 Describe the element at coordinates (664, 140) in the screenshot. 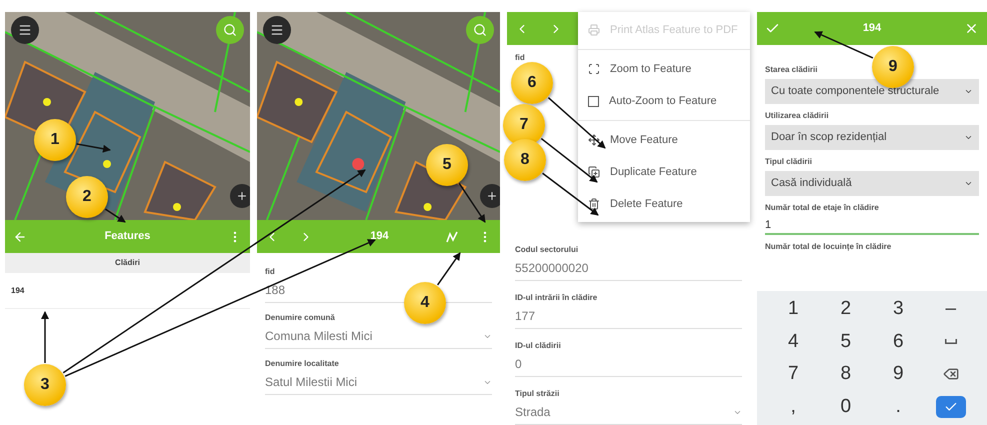

I see `menu-item: Move Feature` at that location.